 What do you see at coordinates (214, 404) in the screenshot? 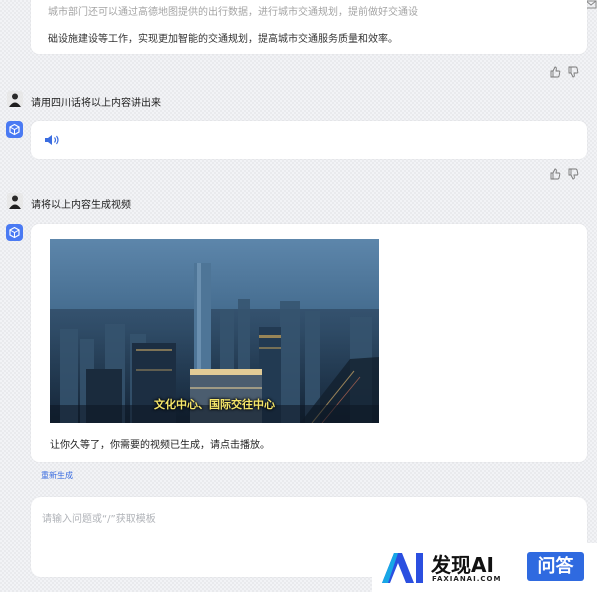
I see `video-subtitle: 文化中心、国际交往中心` at bounding box center [214, 404].